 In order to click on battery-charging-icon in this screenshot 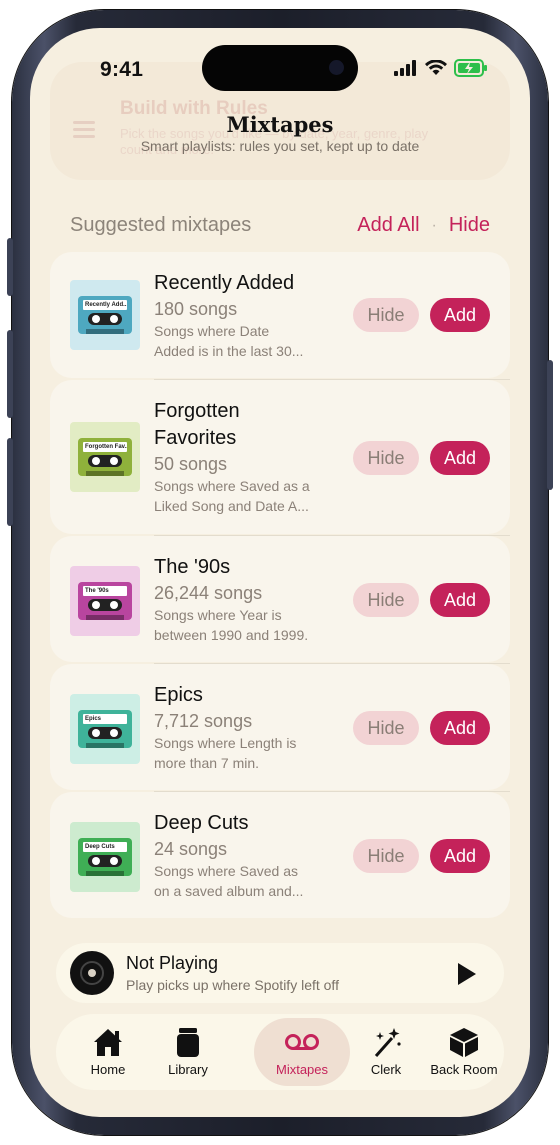, I will do `click(471, 70)`.